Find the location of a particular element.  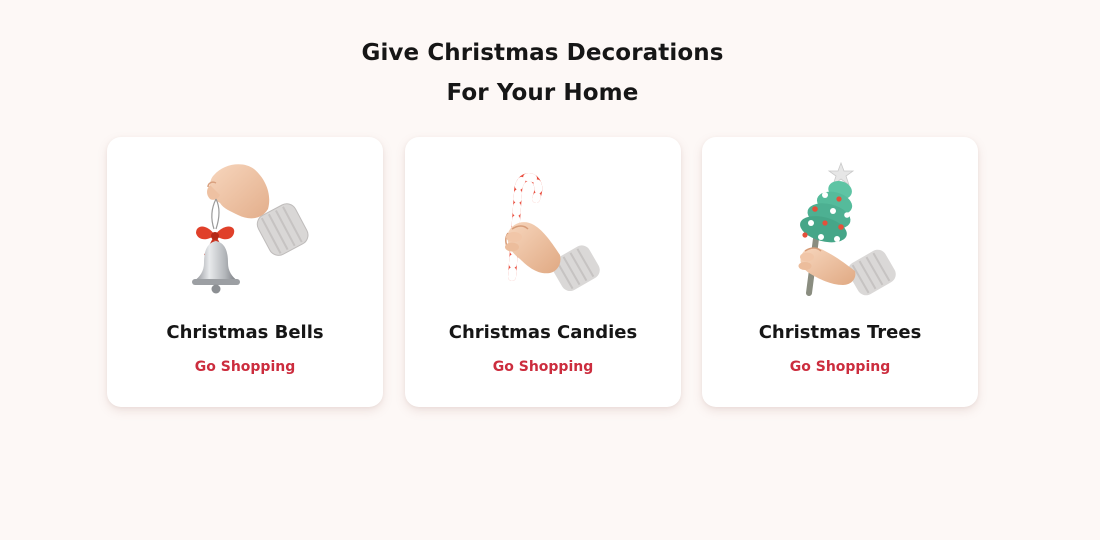

heading-line-1: Give Christmas Decorations is located at coordinates (542, 53).